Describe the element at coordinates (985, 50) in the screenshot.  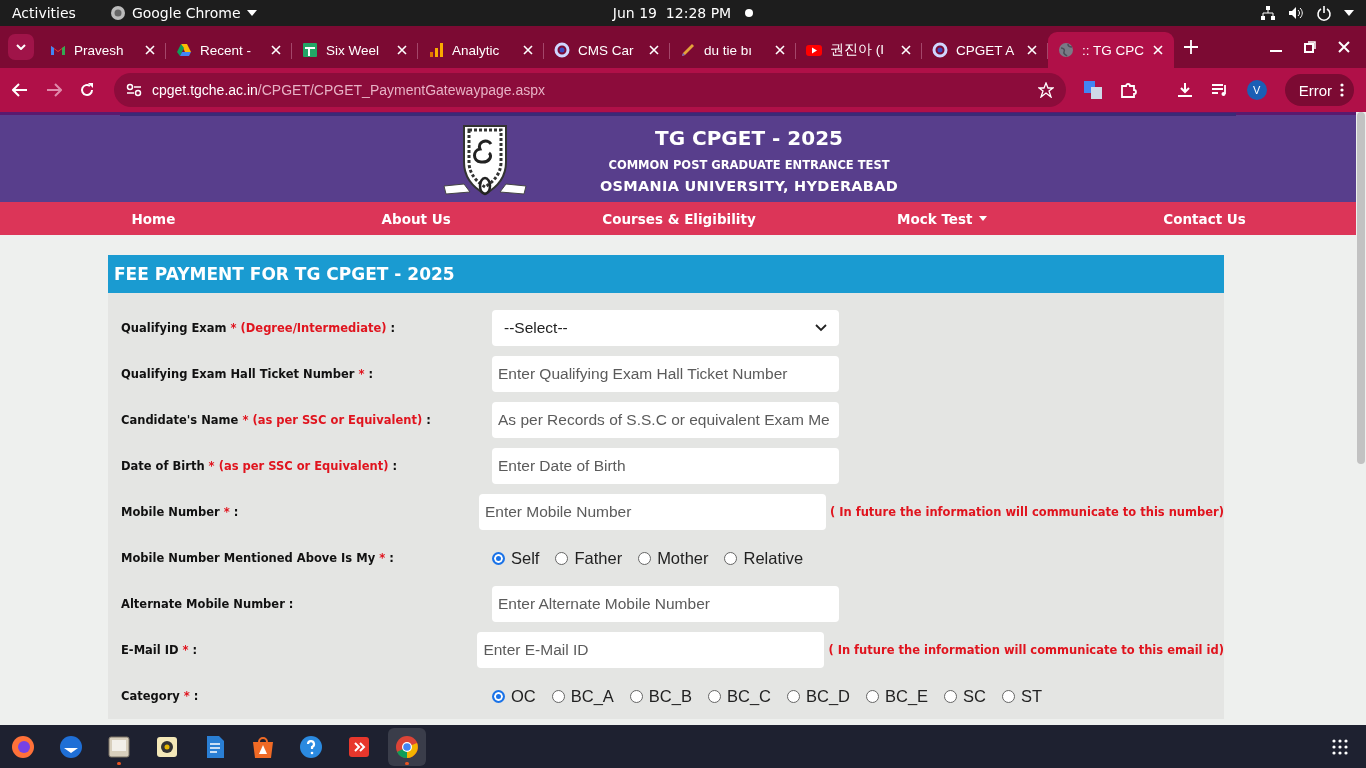
I see `browser-tab: CPGET A` at that location.